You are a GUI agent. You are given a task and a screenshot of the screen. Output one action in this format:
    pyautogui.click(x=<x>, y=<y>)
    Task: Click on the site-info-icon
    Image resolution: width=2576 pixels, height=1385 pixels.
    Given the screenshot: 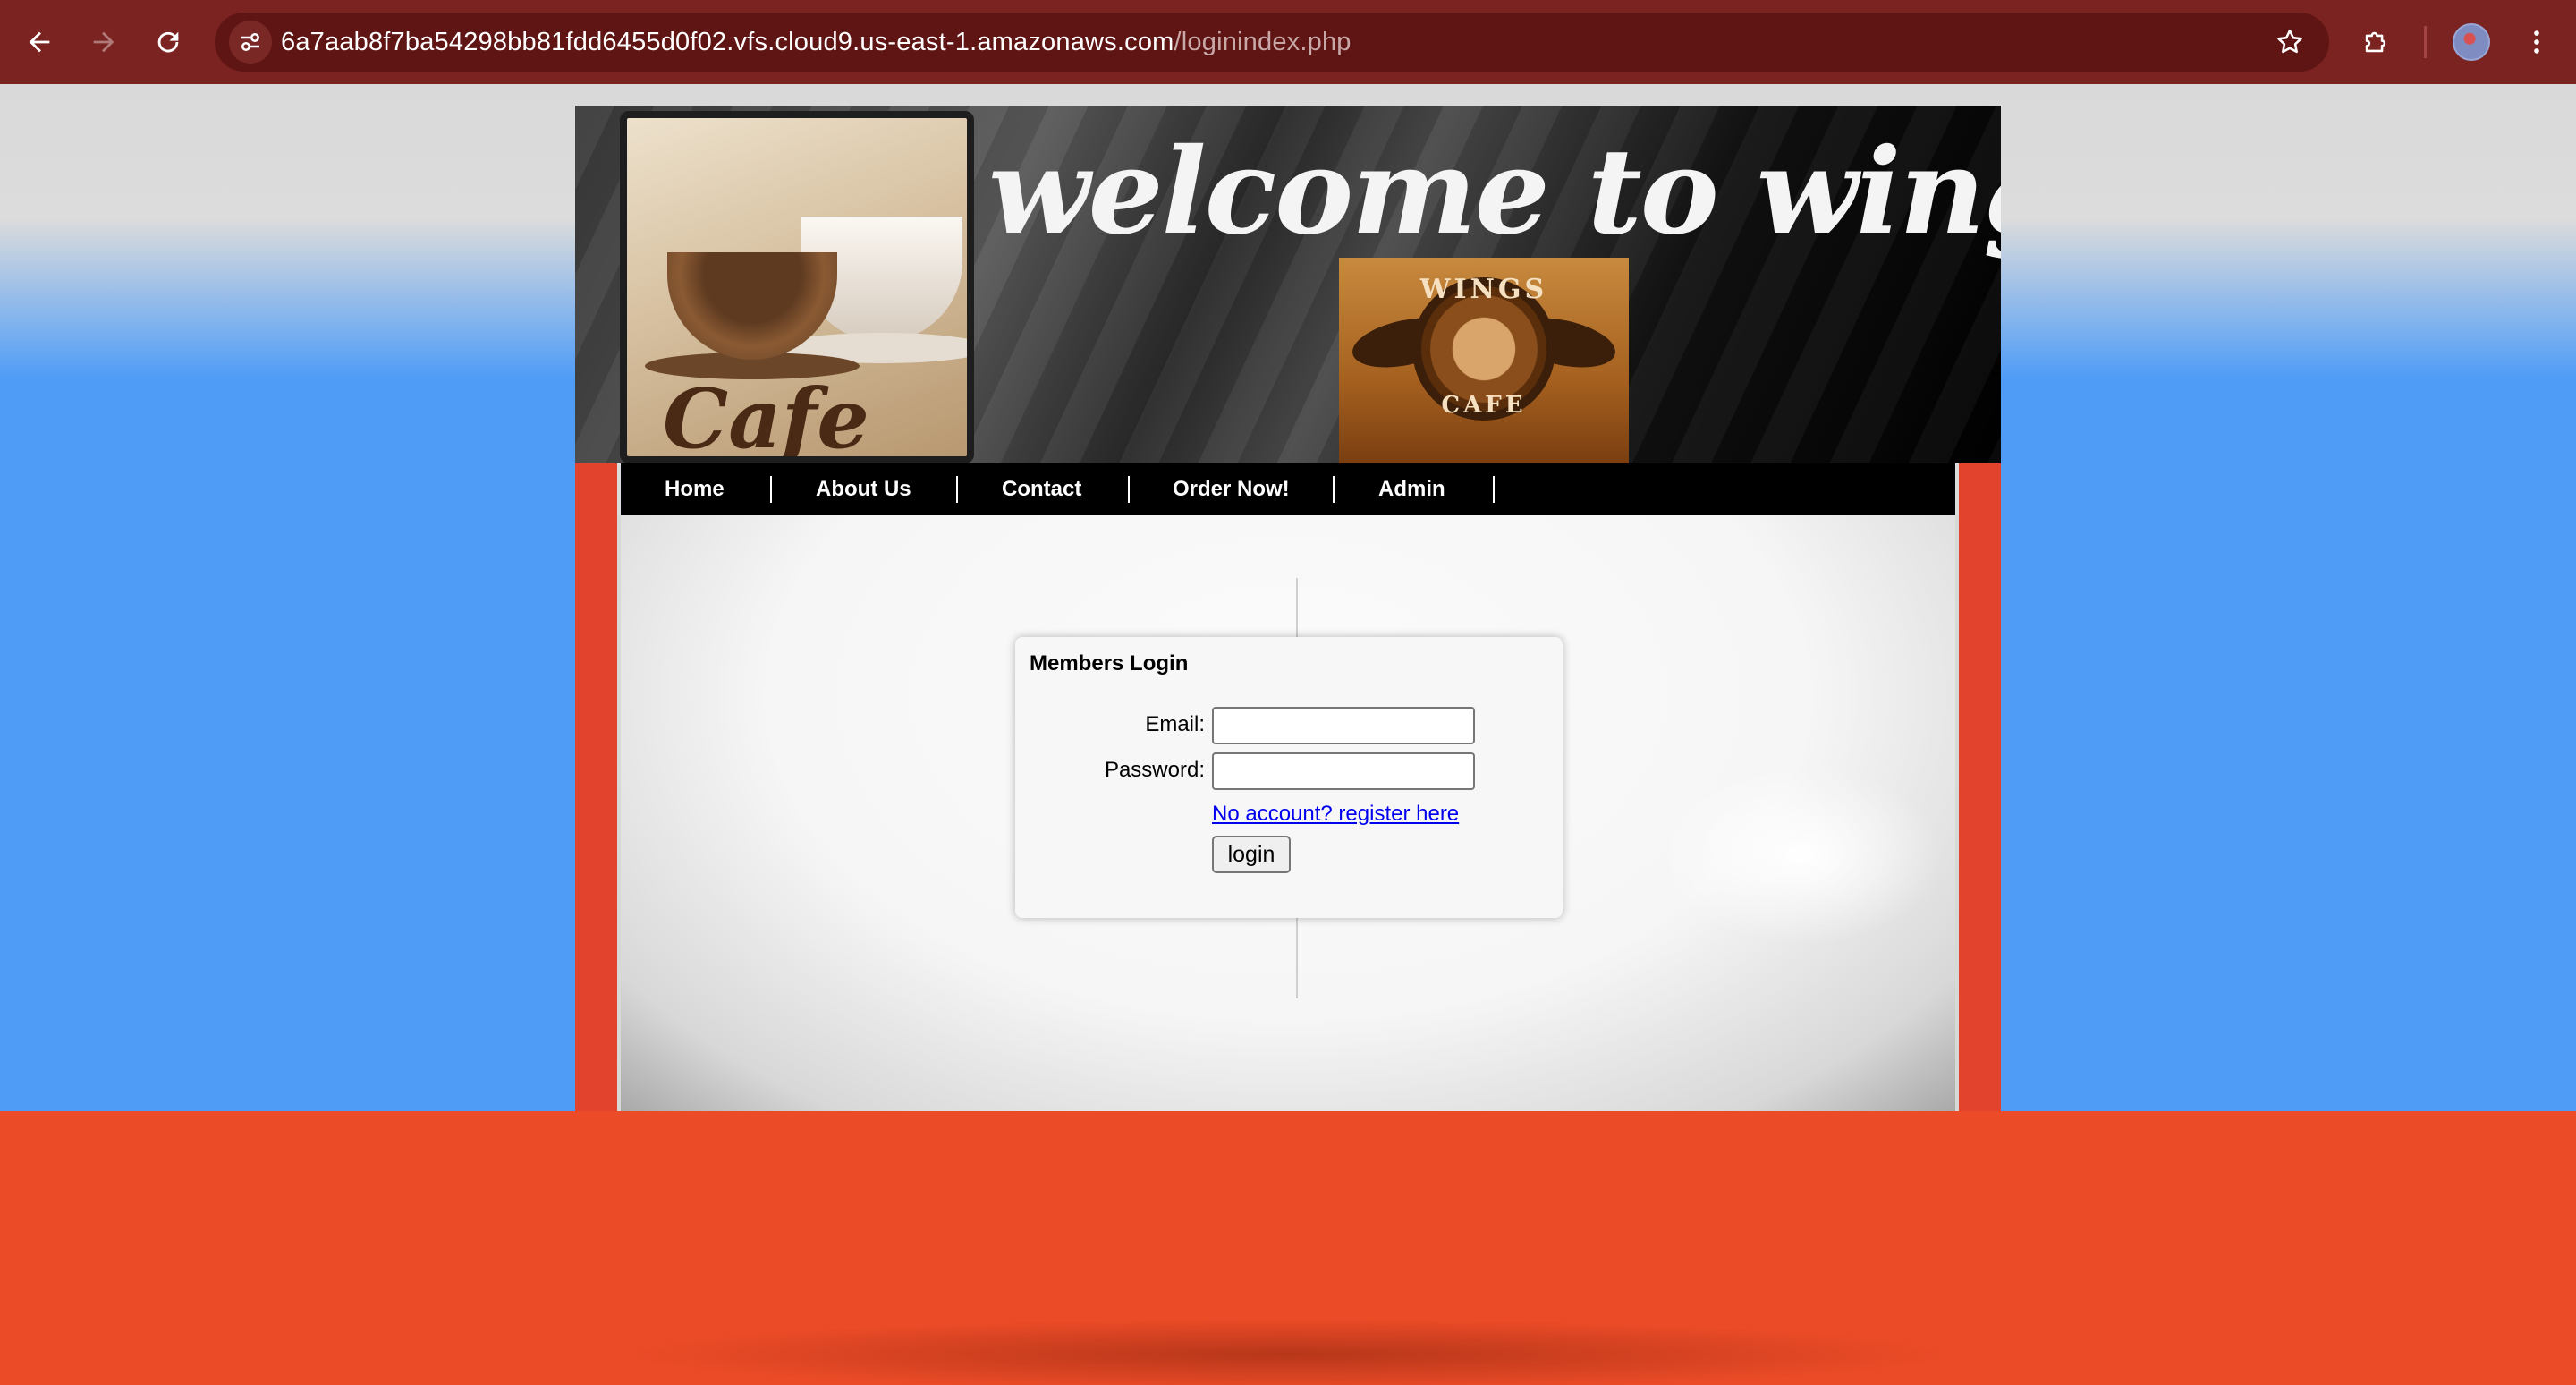 What is the action you would take?
    pyautogui.click(x=250, y=42)
    